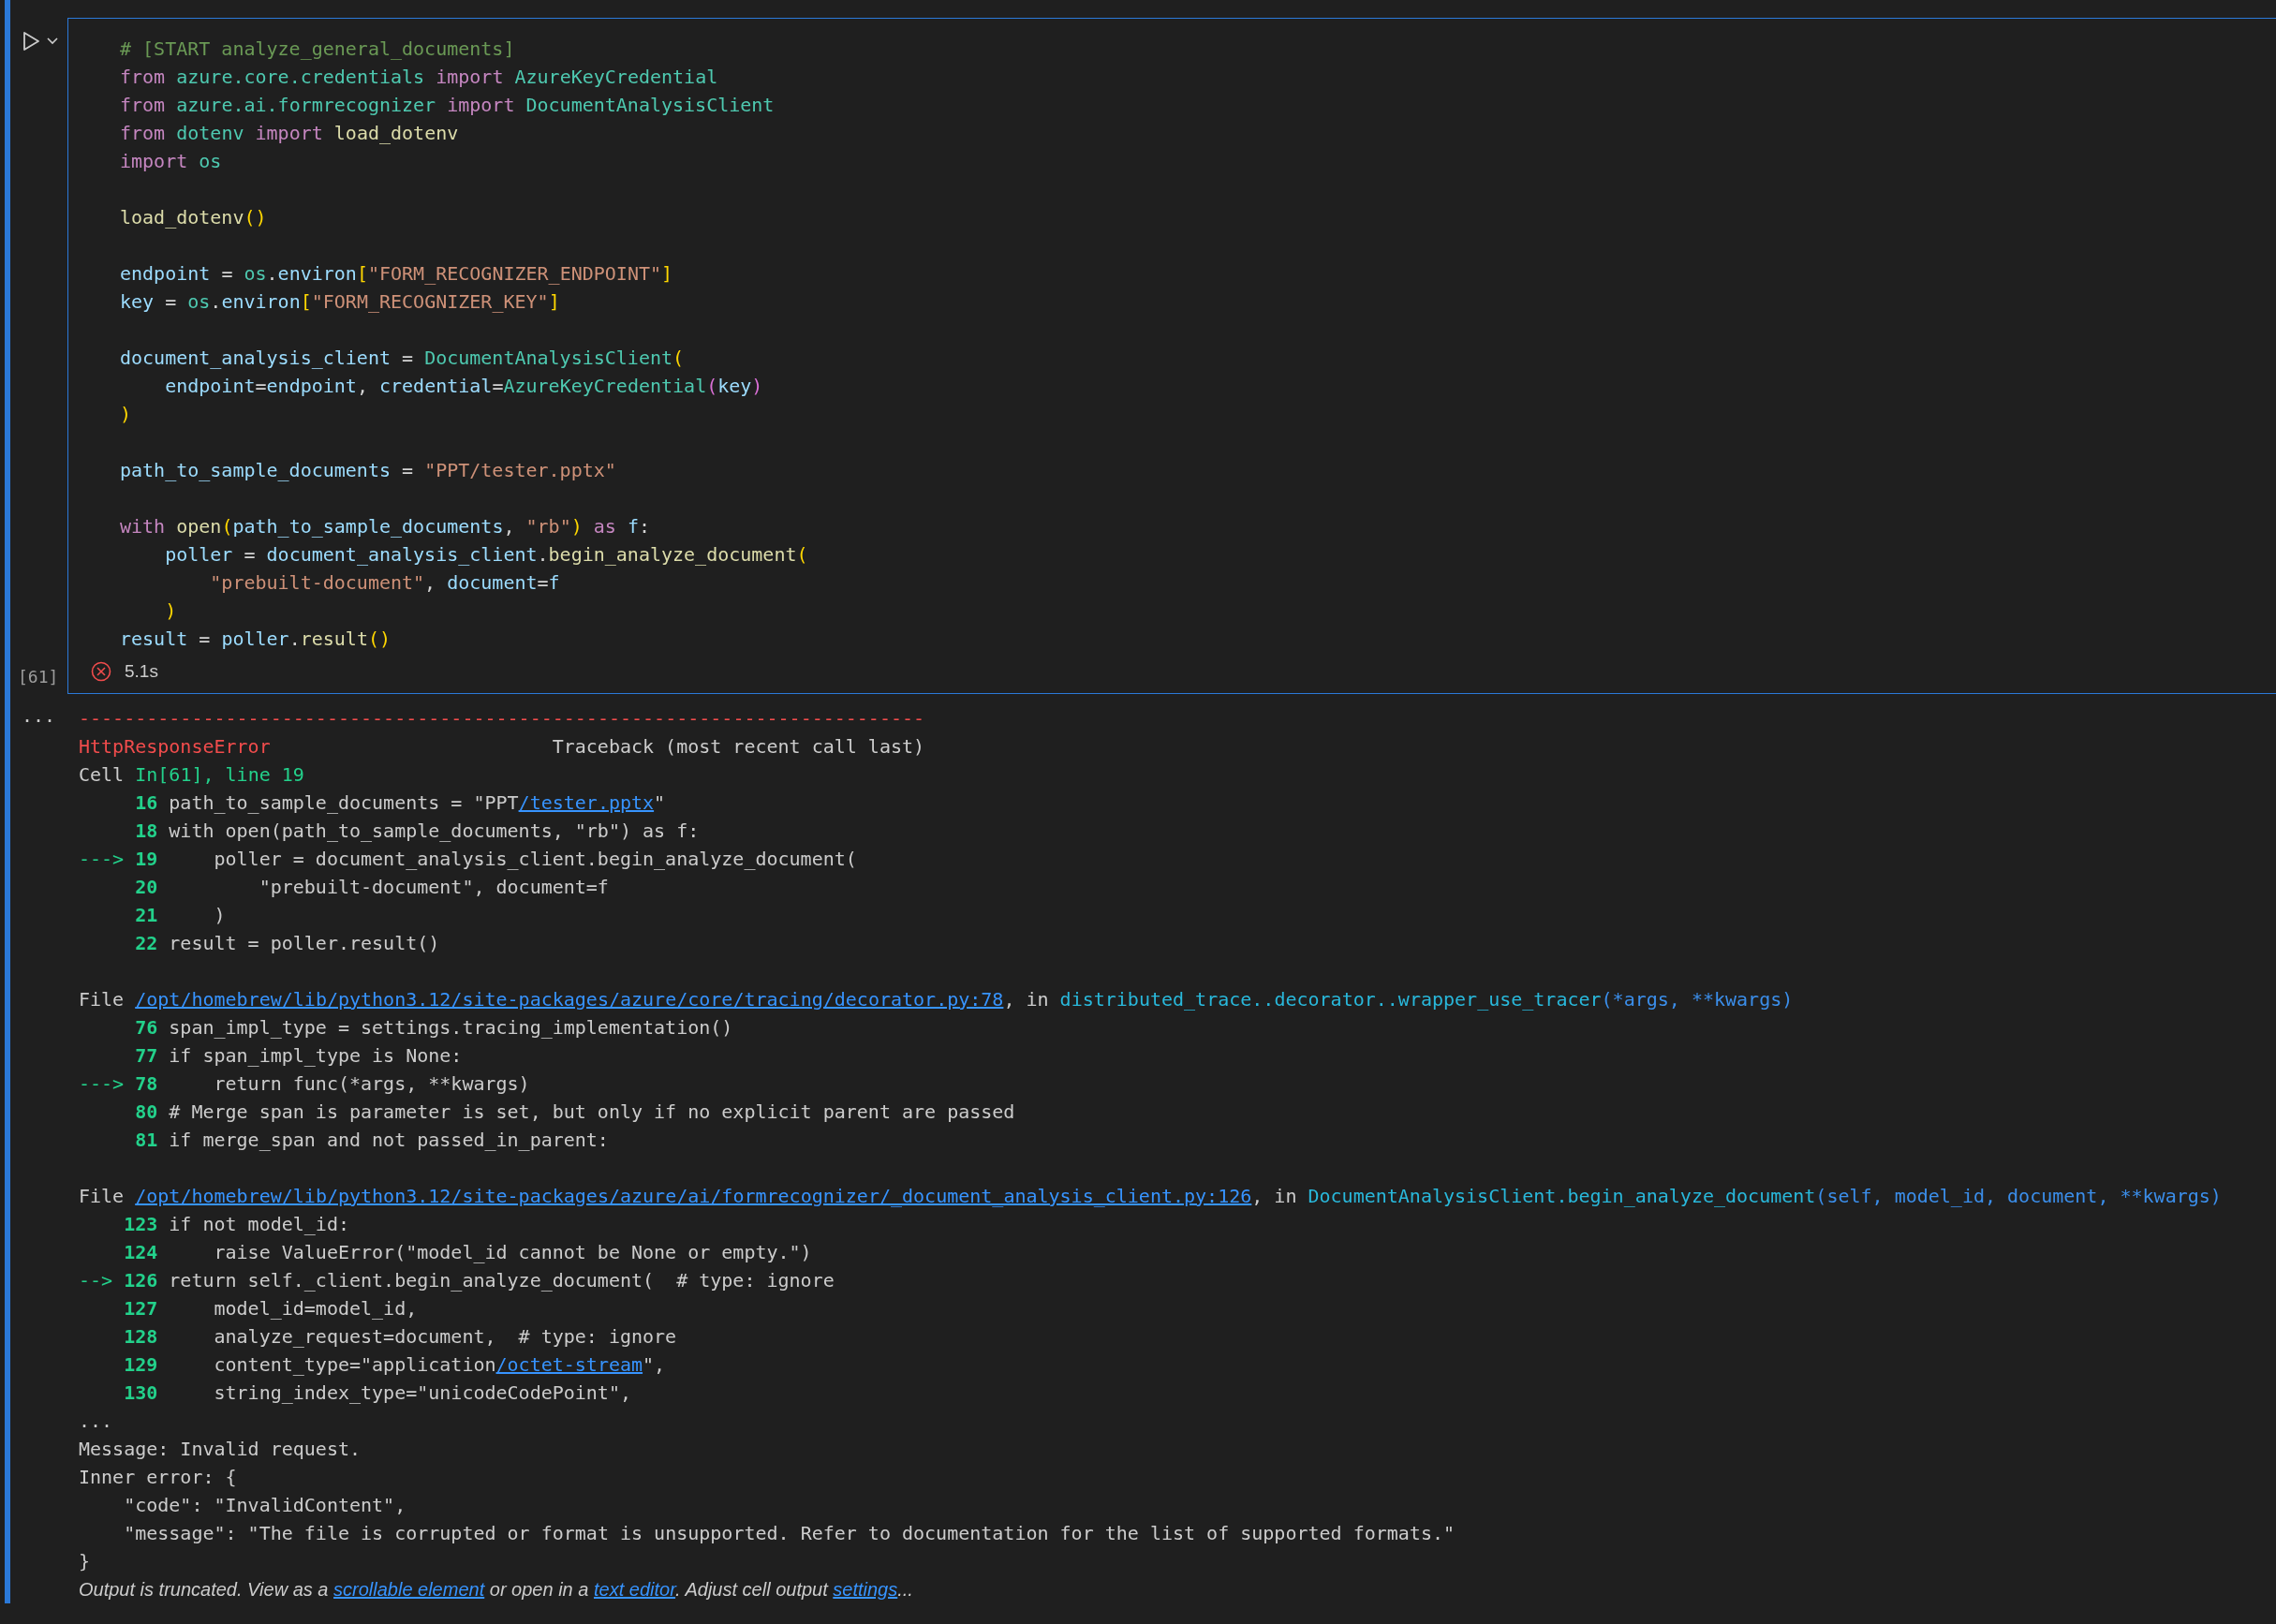 The width and height of the screenshot is (2276, 1624). Describe the element at coordinates (512, 1252) in the screenshot. I see `source-code: raise ValueError("model_id cannot be None or empty.")` at that location.